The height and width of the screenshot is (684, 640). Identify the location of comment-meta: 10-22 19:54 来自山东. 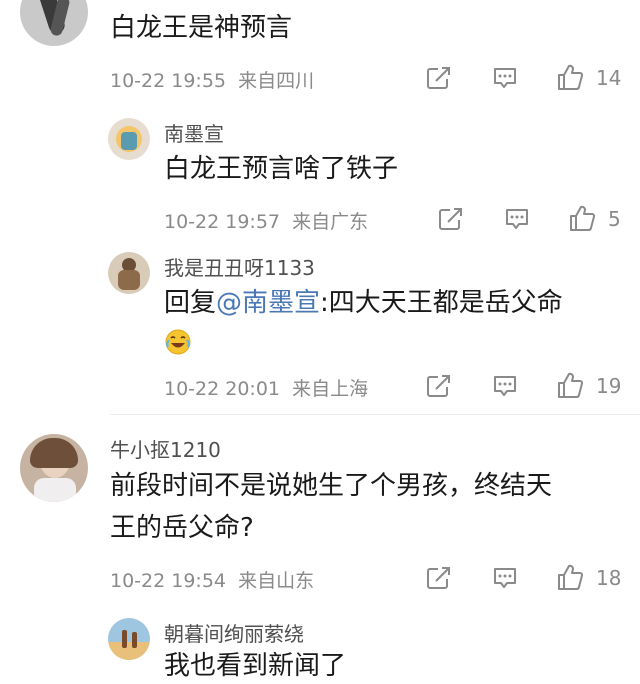
(212, 579).